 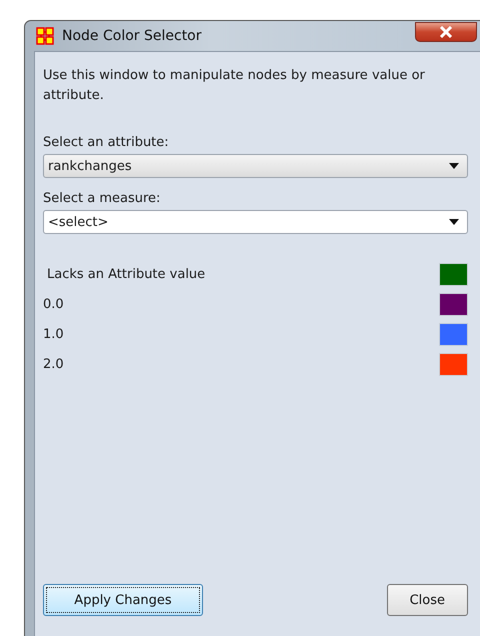 I want to click on dialog-button: Apply Changes, so click(x=123, y=600).